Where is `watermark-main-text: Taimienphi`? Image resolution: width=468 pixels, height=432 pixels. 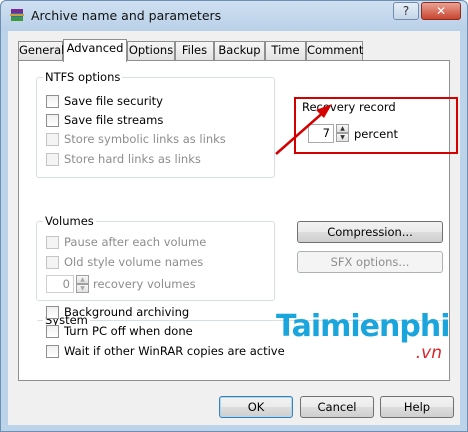
watermark-main-text: Taimienphi is located at coordinates (363, 326).